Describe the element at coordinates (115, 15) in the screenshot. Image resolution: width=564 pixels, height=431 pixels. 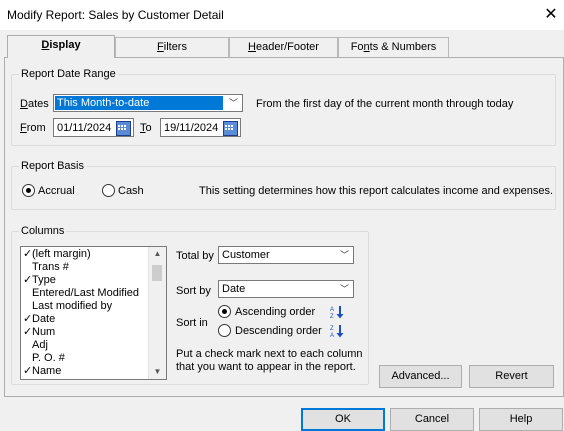
I see `window-title: Modify Report: Sales by Customer Detail` at that location.